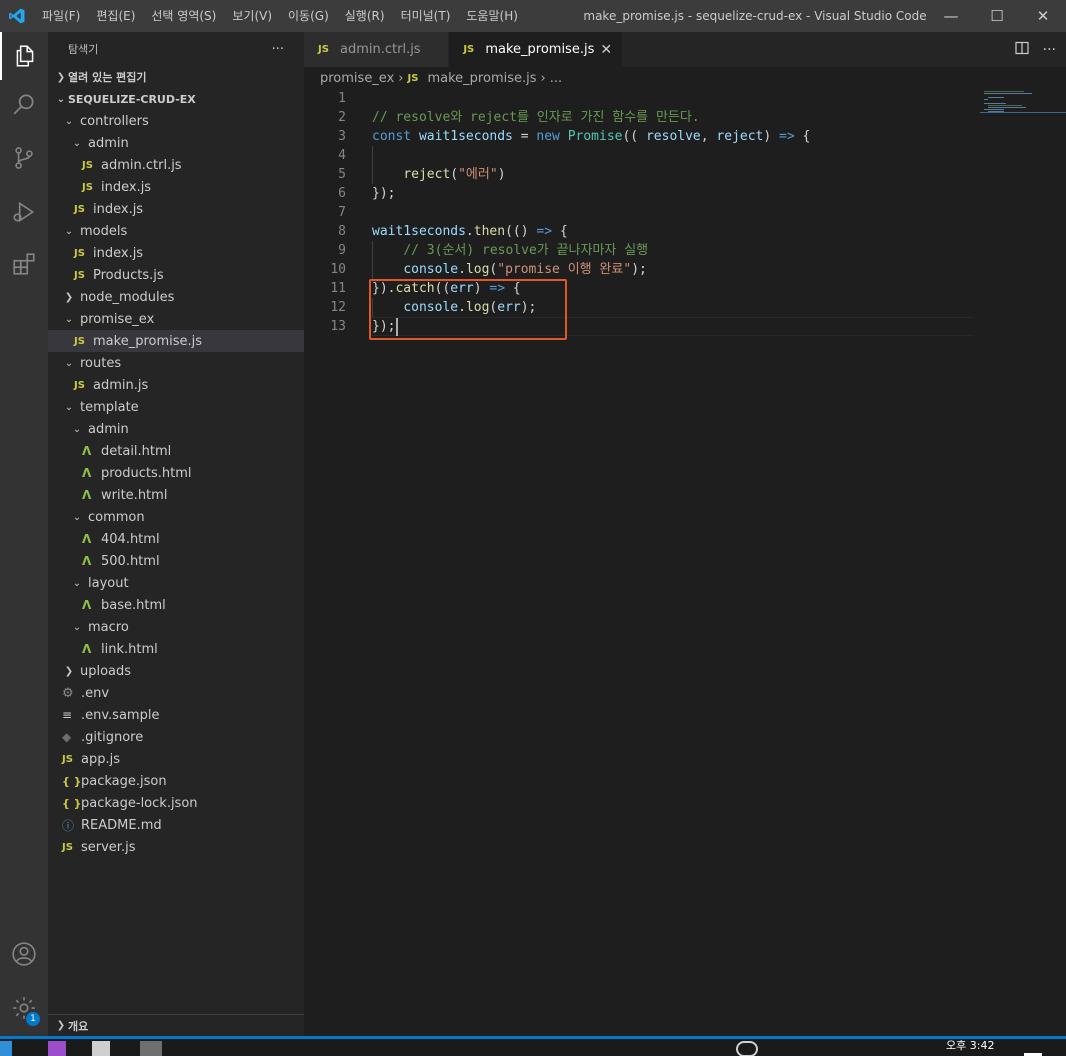 Image resolution: width=1066 pixels, height=1056 pixels. I want to click on breadcrumb-file: make_promise.js, so click(481, 78).